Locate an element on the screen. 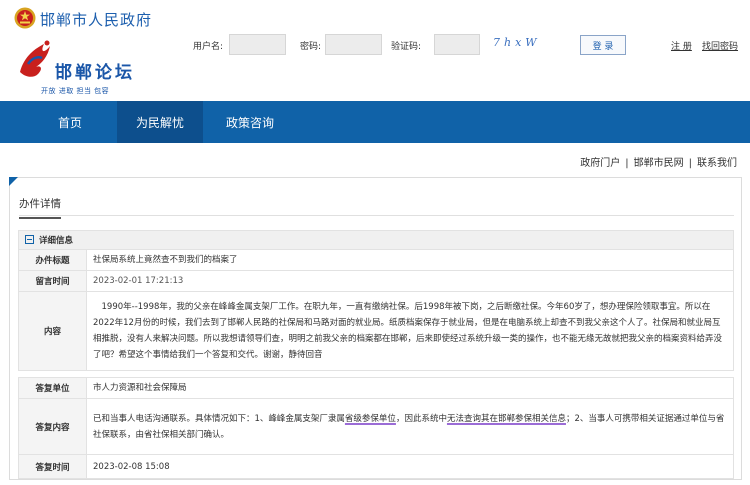 The width and height of the screenshot is (750, 485). password-label: 密码: is located at coordinates (311, 47).